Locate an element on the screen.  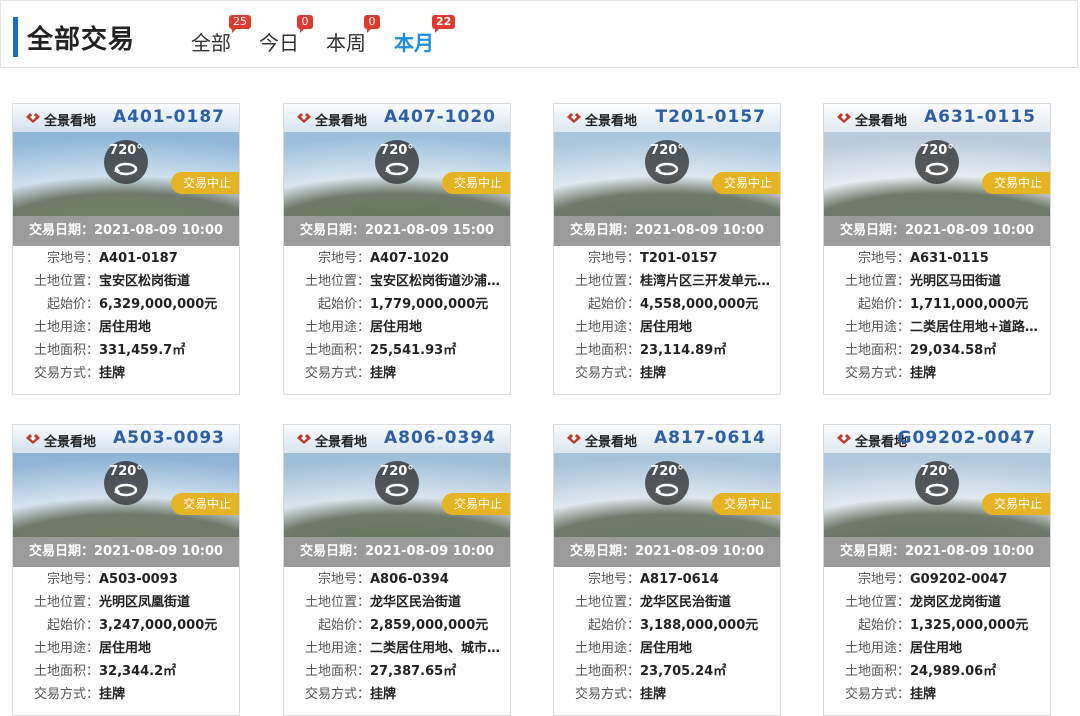
starting-price-value: 4,558,000,000元 is located at coordinates (699, 304).